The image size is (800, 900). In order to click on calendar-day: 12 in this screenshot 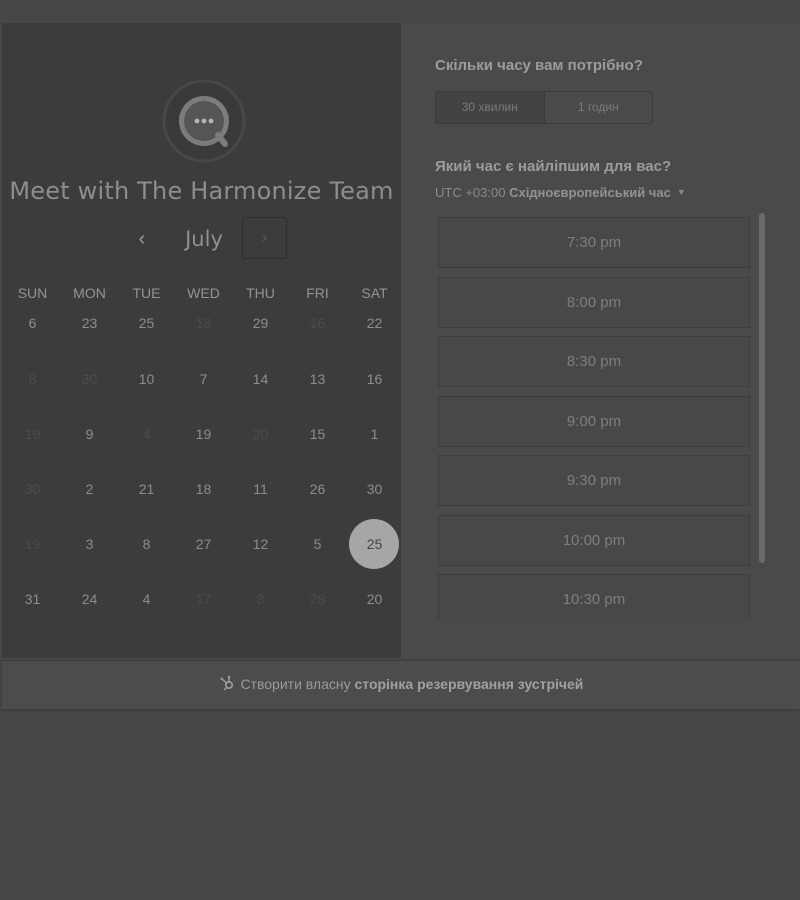, I will do `click(260, 544)`.